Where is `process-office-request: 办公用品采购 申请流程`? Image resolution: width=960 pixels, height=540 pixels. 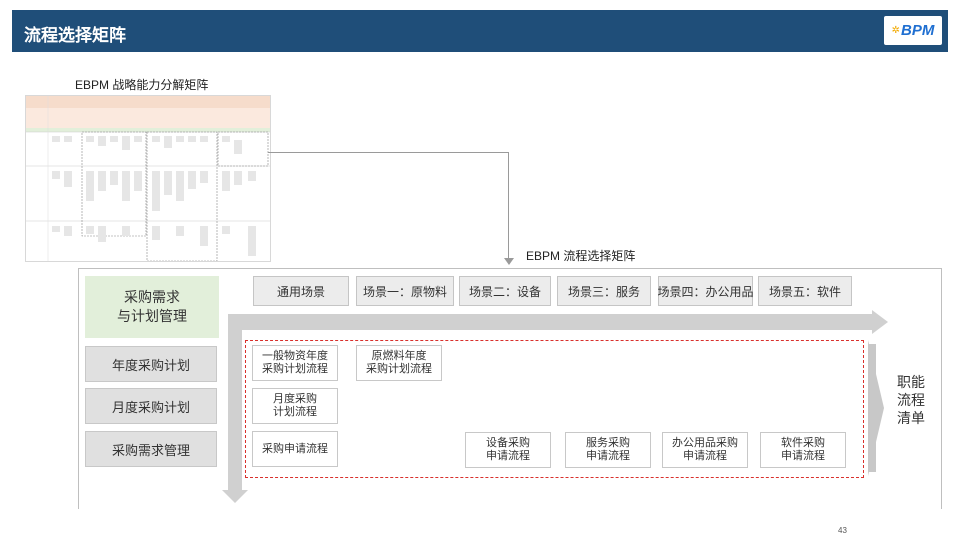 process-office-request: 办公用品采购 申请流程 is located at coordinates (705, 450).